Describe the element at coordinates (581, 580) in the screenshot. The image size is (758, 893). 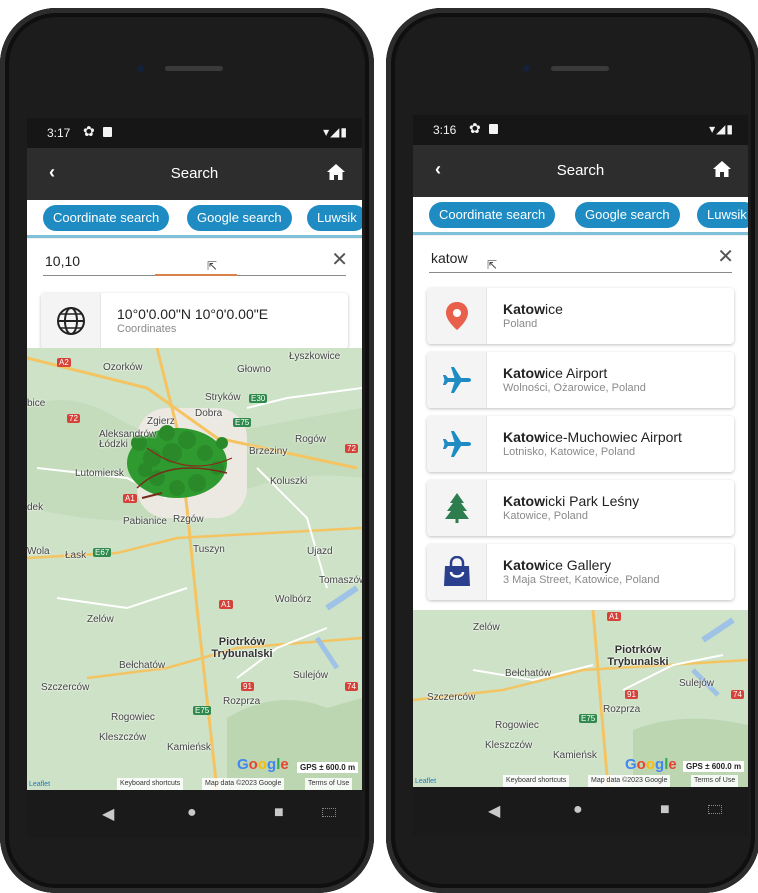
I see `result-subtitle: 3 Maja Street, Katowice, Poland` at that location.